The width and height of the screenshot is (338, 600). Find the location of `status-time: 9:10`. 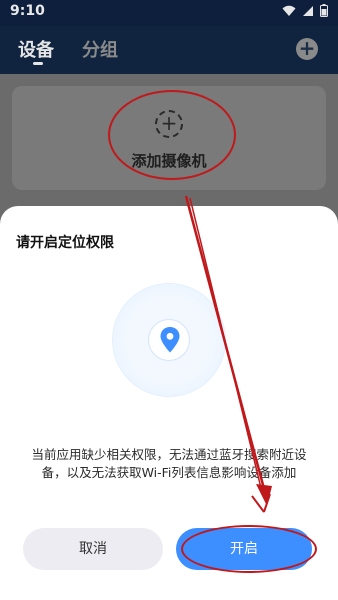

status-time: 9:10 is located at coordinates (27, 11).